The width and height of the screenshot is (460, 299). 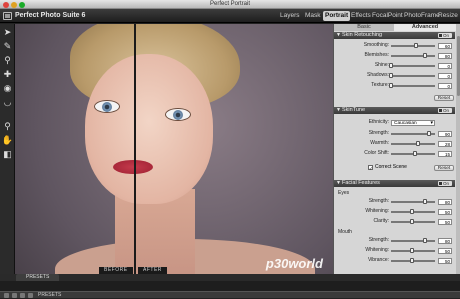 I want to click on mouth-row: Strength: 80, so click(x=394, y=240).